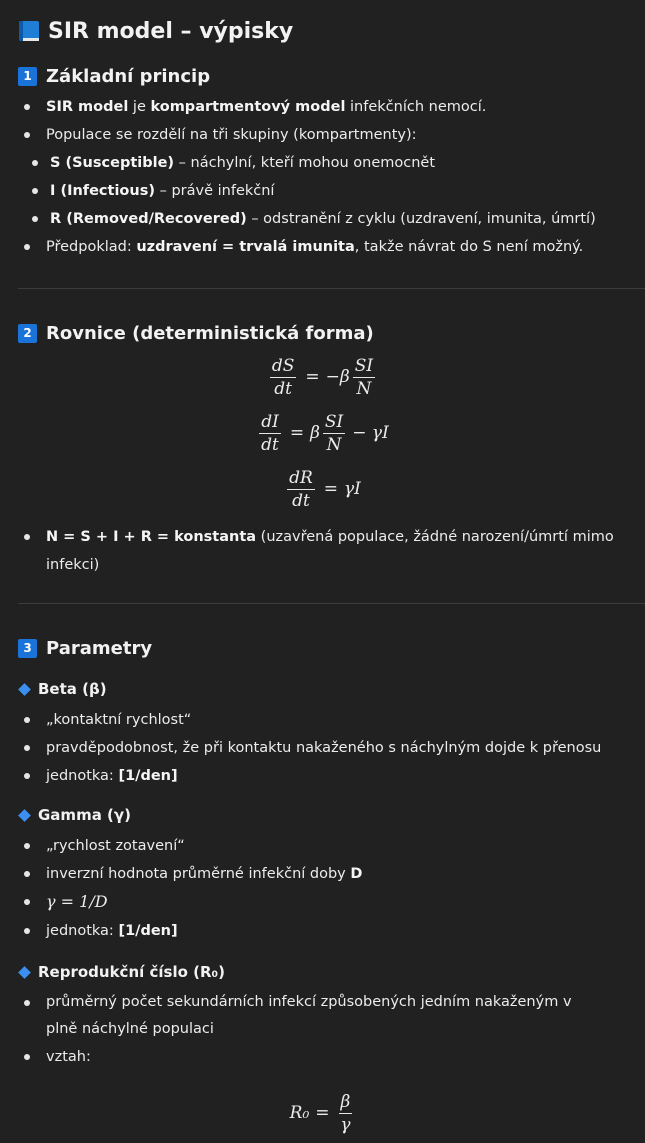  Describe the element at coordinates (27, 76) in the screenshot. I see `number-1-icon: 1` at that location.